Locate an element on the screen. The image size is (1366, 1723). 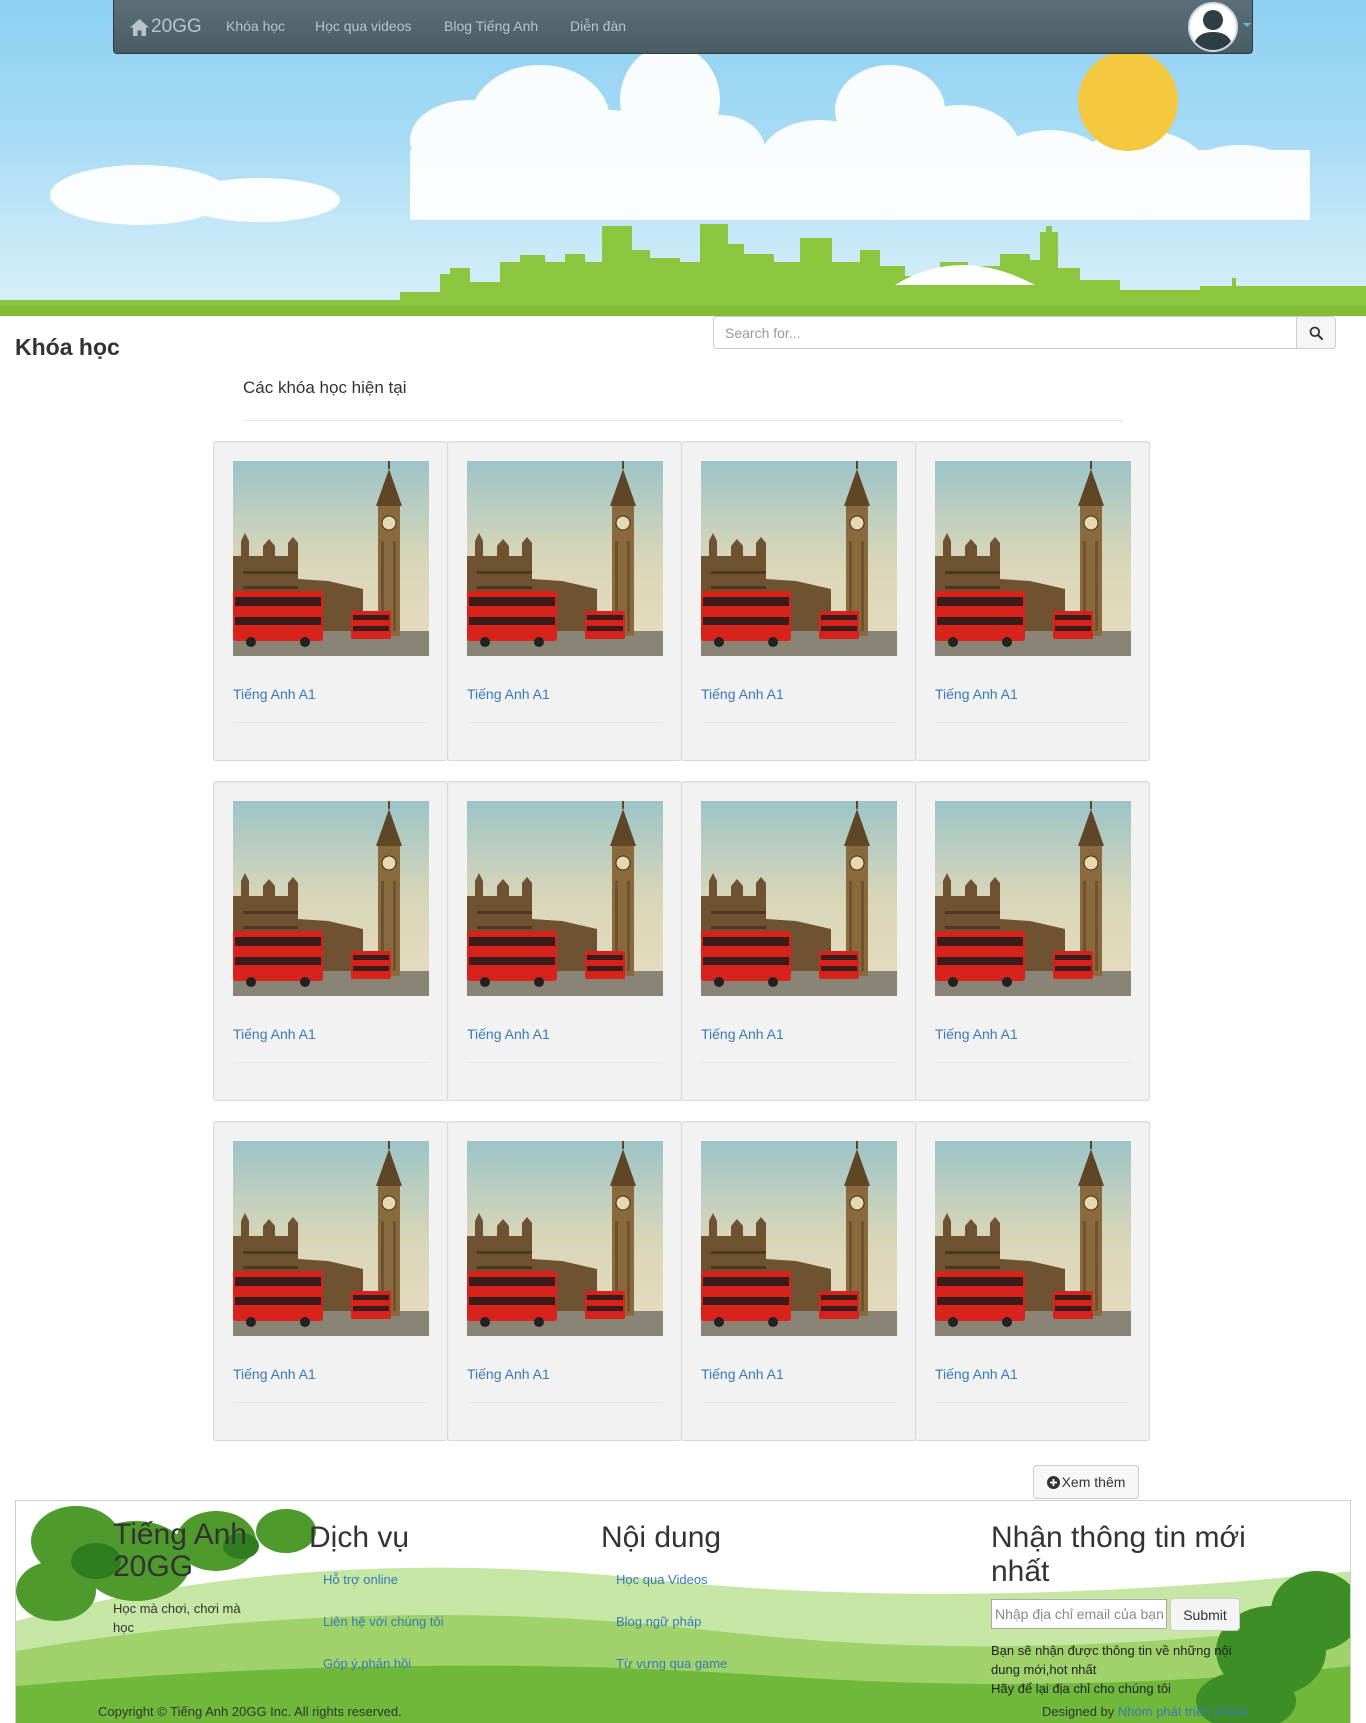
nav-link-forum: Diễn đàn is located at coordinates (598, 26).